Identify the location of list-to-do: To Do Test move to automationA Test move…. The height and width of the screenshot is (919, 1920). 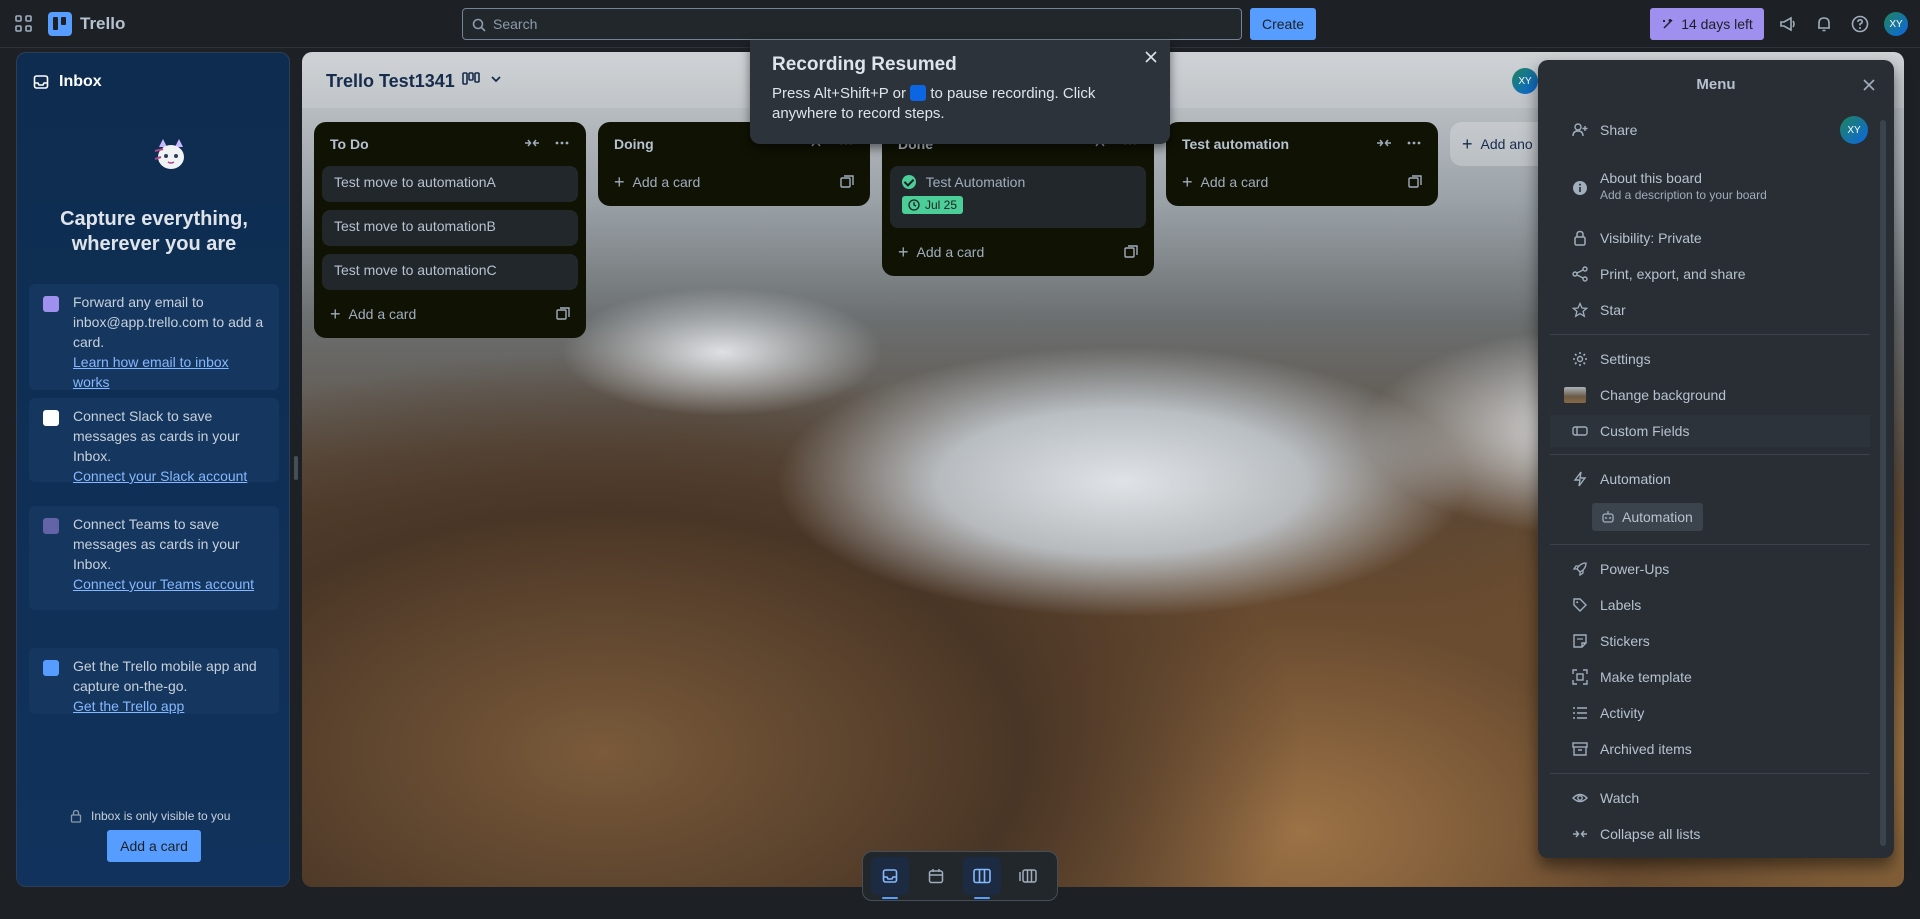
(450, 230).